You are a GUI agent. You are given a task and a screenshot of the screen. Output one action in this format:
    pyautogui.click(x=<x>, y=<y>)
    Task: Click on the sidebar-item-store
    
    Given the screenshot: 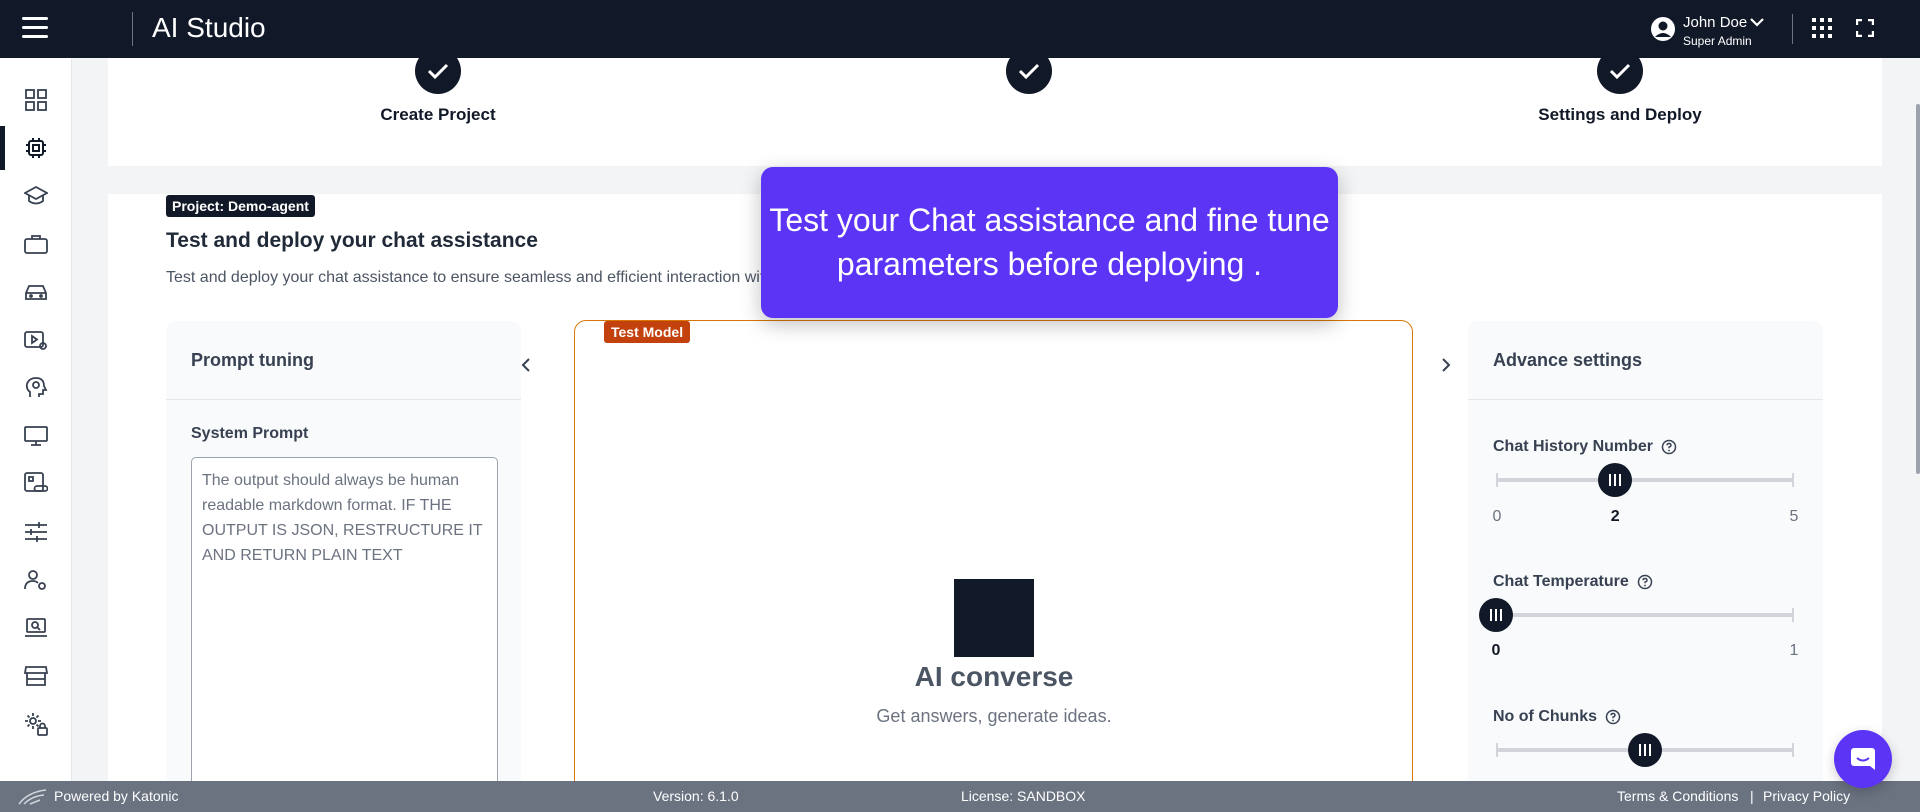 What is the action you would take?
    pyautogui.click(x=36, y=676)
    